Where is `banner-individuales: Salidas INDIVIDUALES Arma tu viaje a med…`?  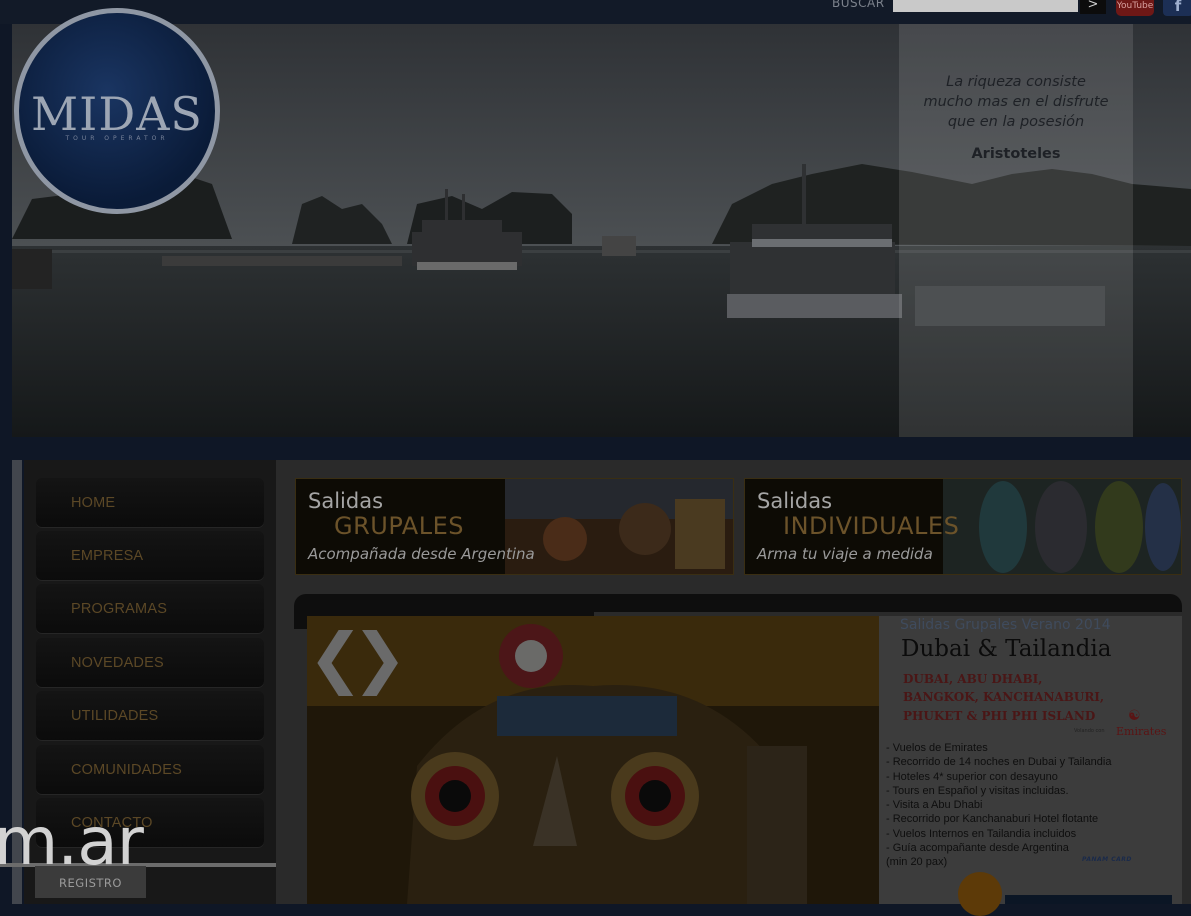
banner-individuales: Salidas INDIVIDUALES Arma tu viaje a med… is located at coordinates (963, 526).